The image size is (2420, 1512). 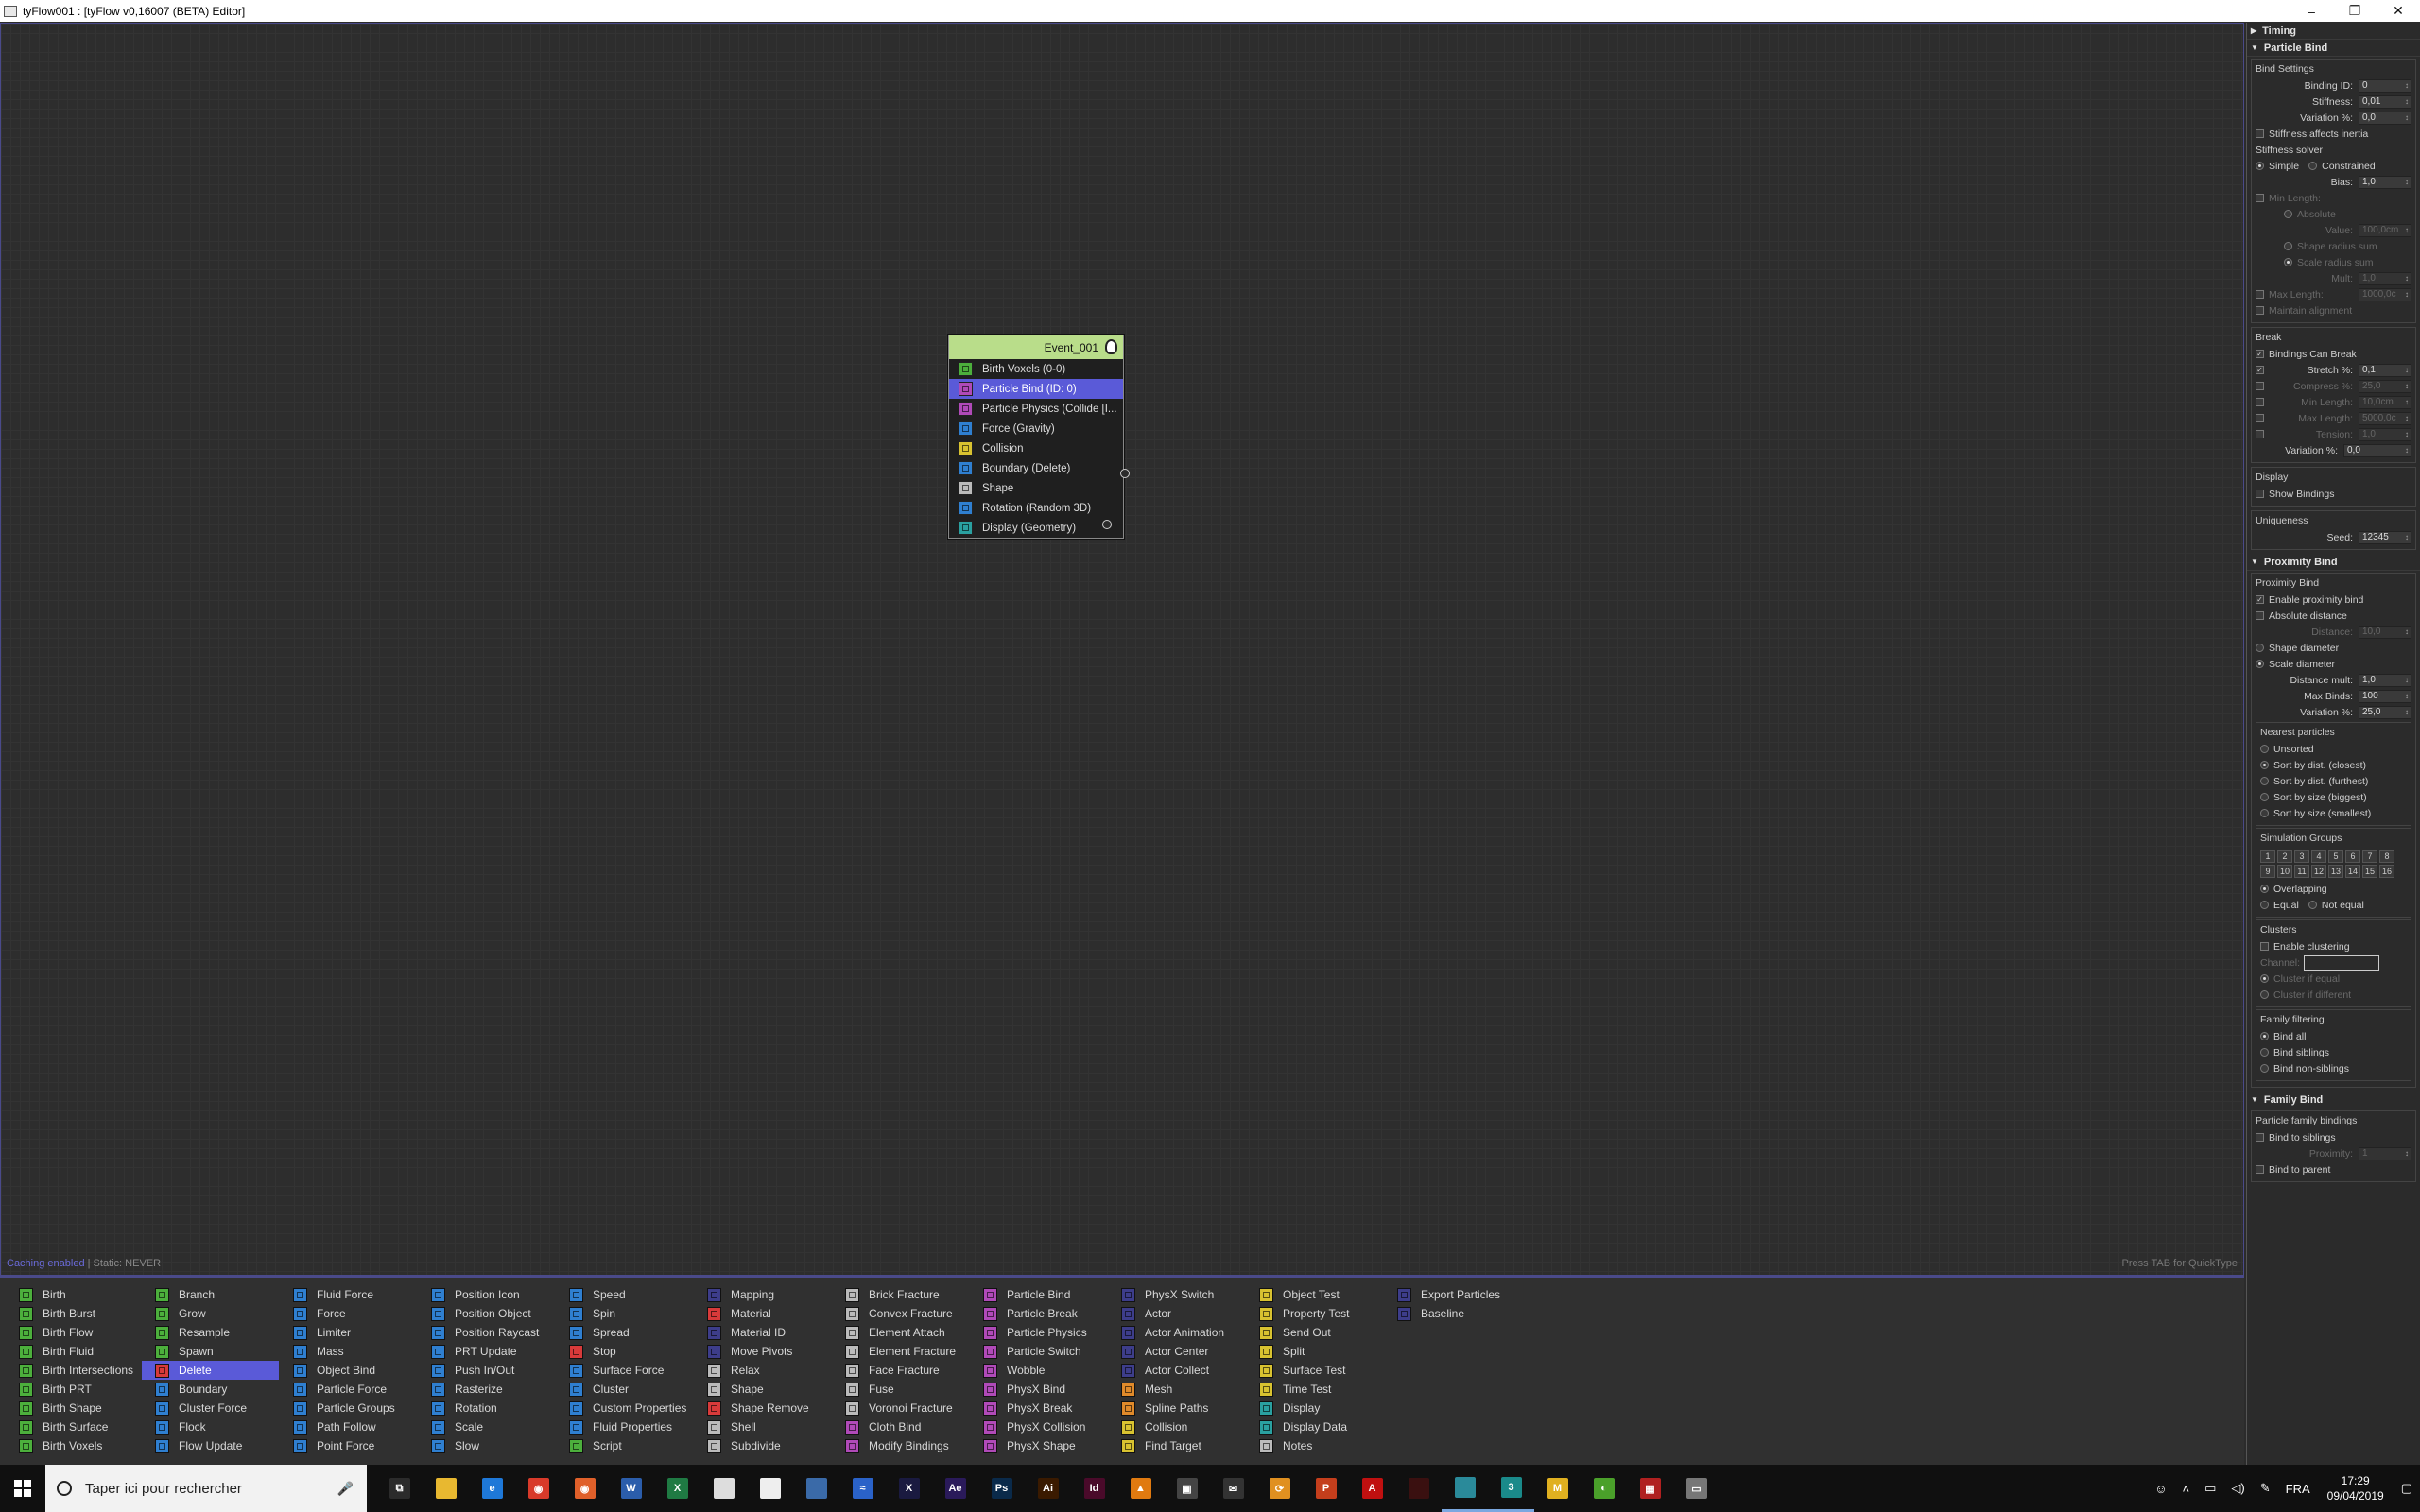 I want to click on palette-operator: Subdivide, so click(x=762, y=1445).